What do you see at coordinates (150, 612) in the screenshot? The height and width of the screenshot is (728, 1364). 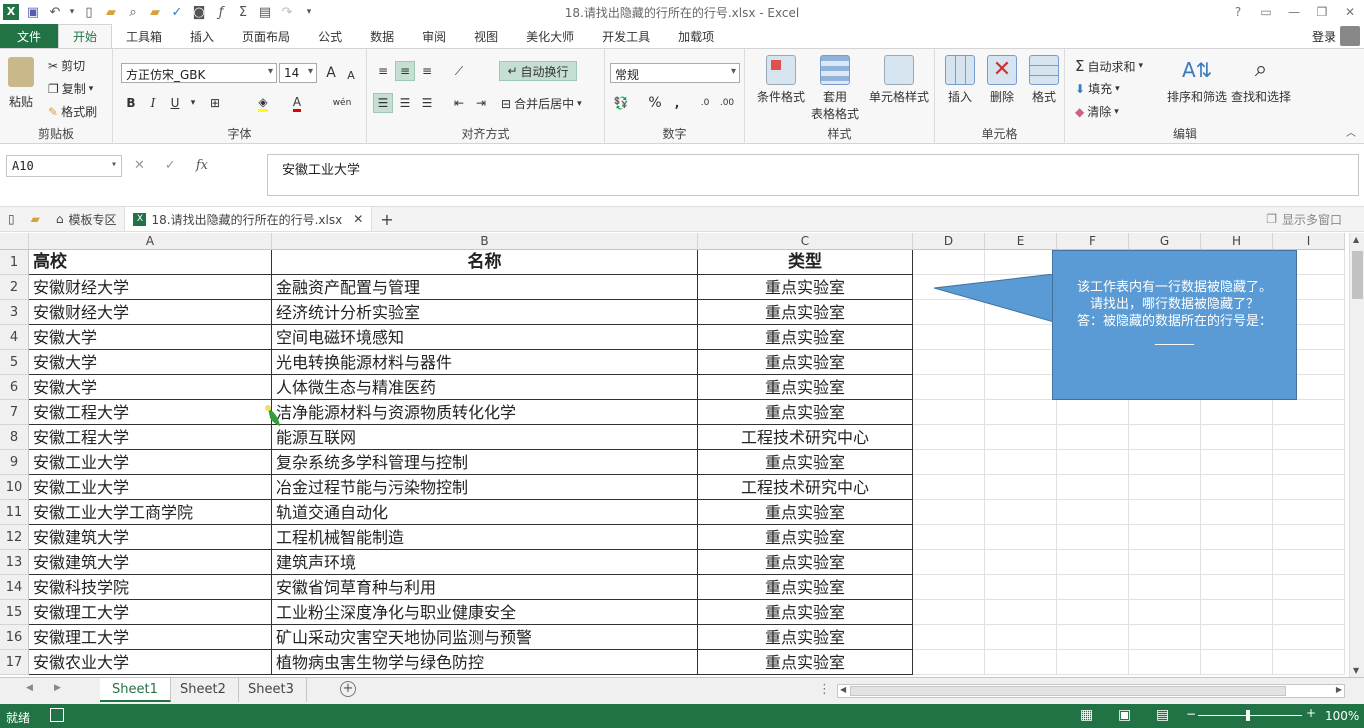 I see `cell-a-15: 安徽理工大学` at bounding box center [150, 612].